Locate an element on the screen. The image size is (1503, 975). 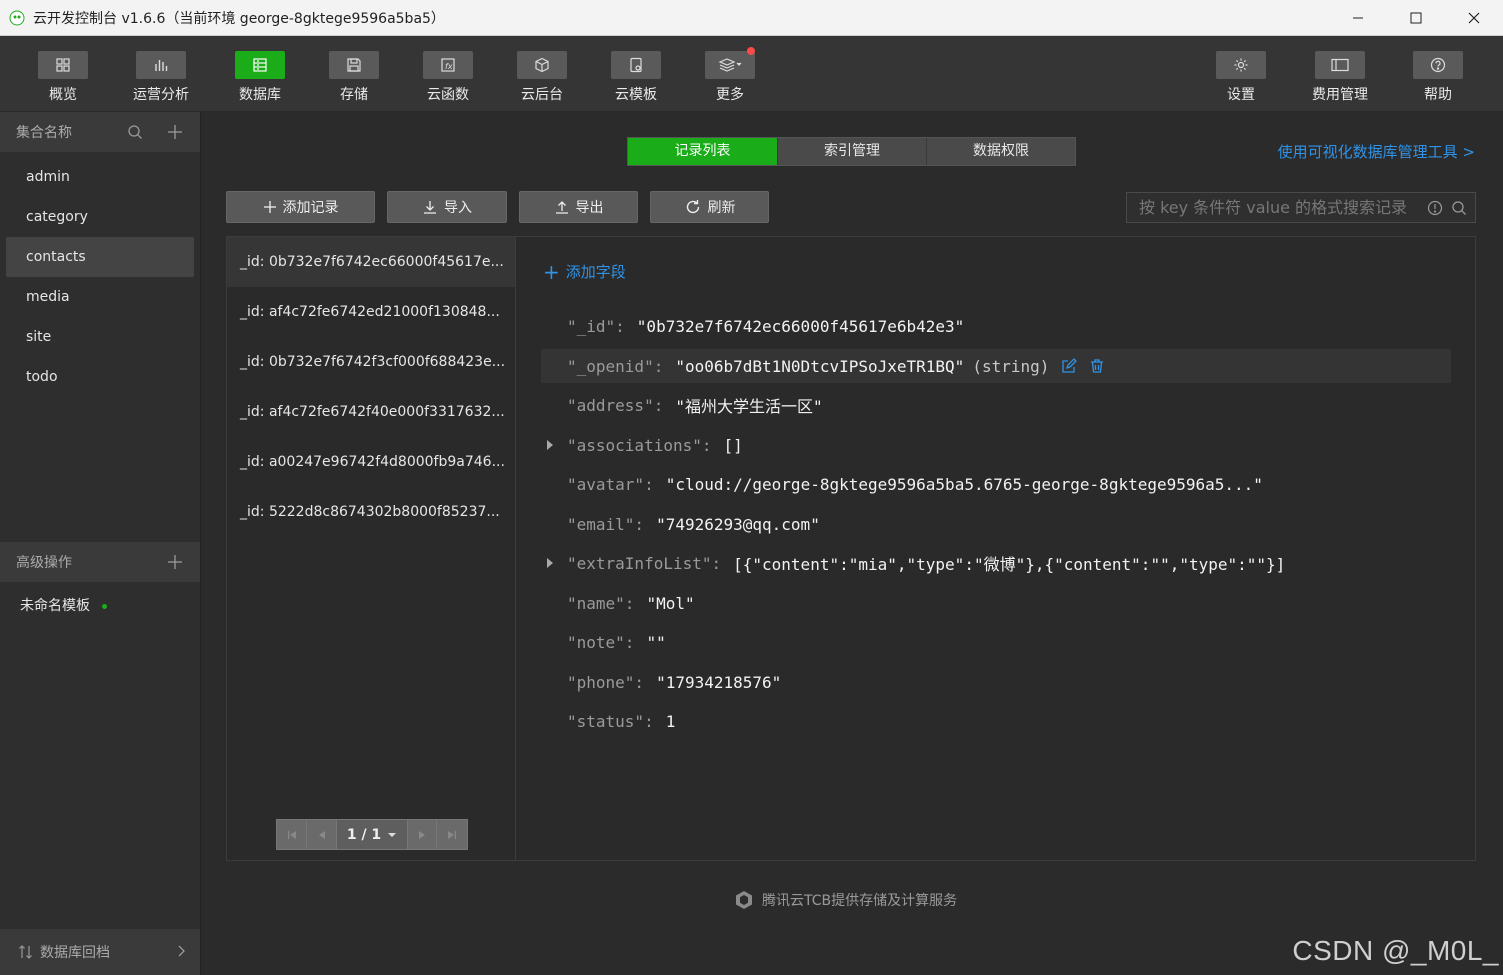
next-page-button is located at coordinates (422, 834).